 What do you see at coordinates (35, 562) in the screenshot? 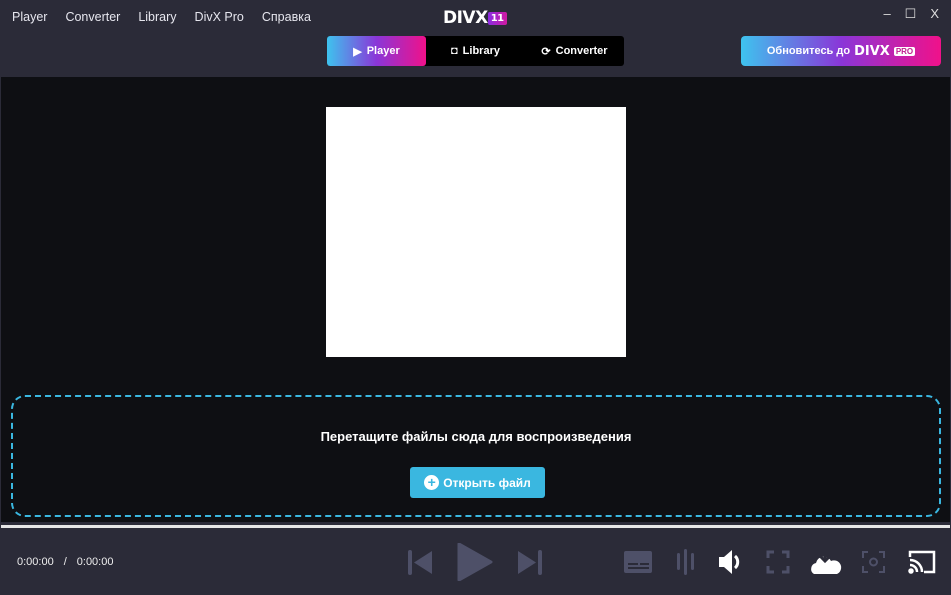
I see `current-time: 0:00:00` at bounding box center [35, 562].